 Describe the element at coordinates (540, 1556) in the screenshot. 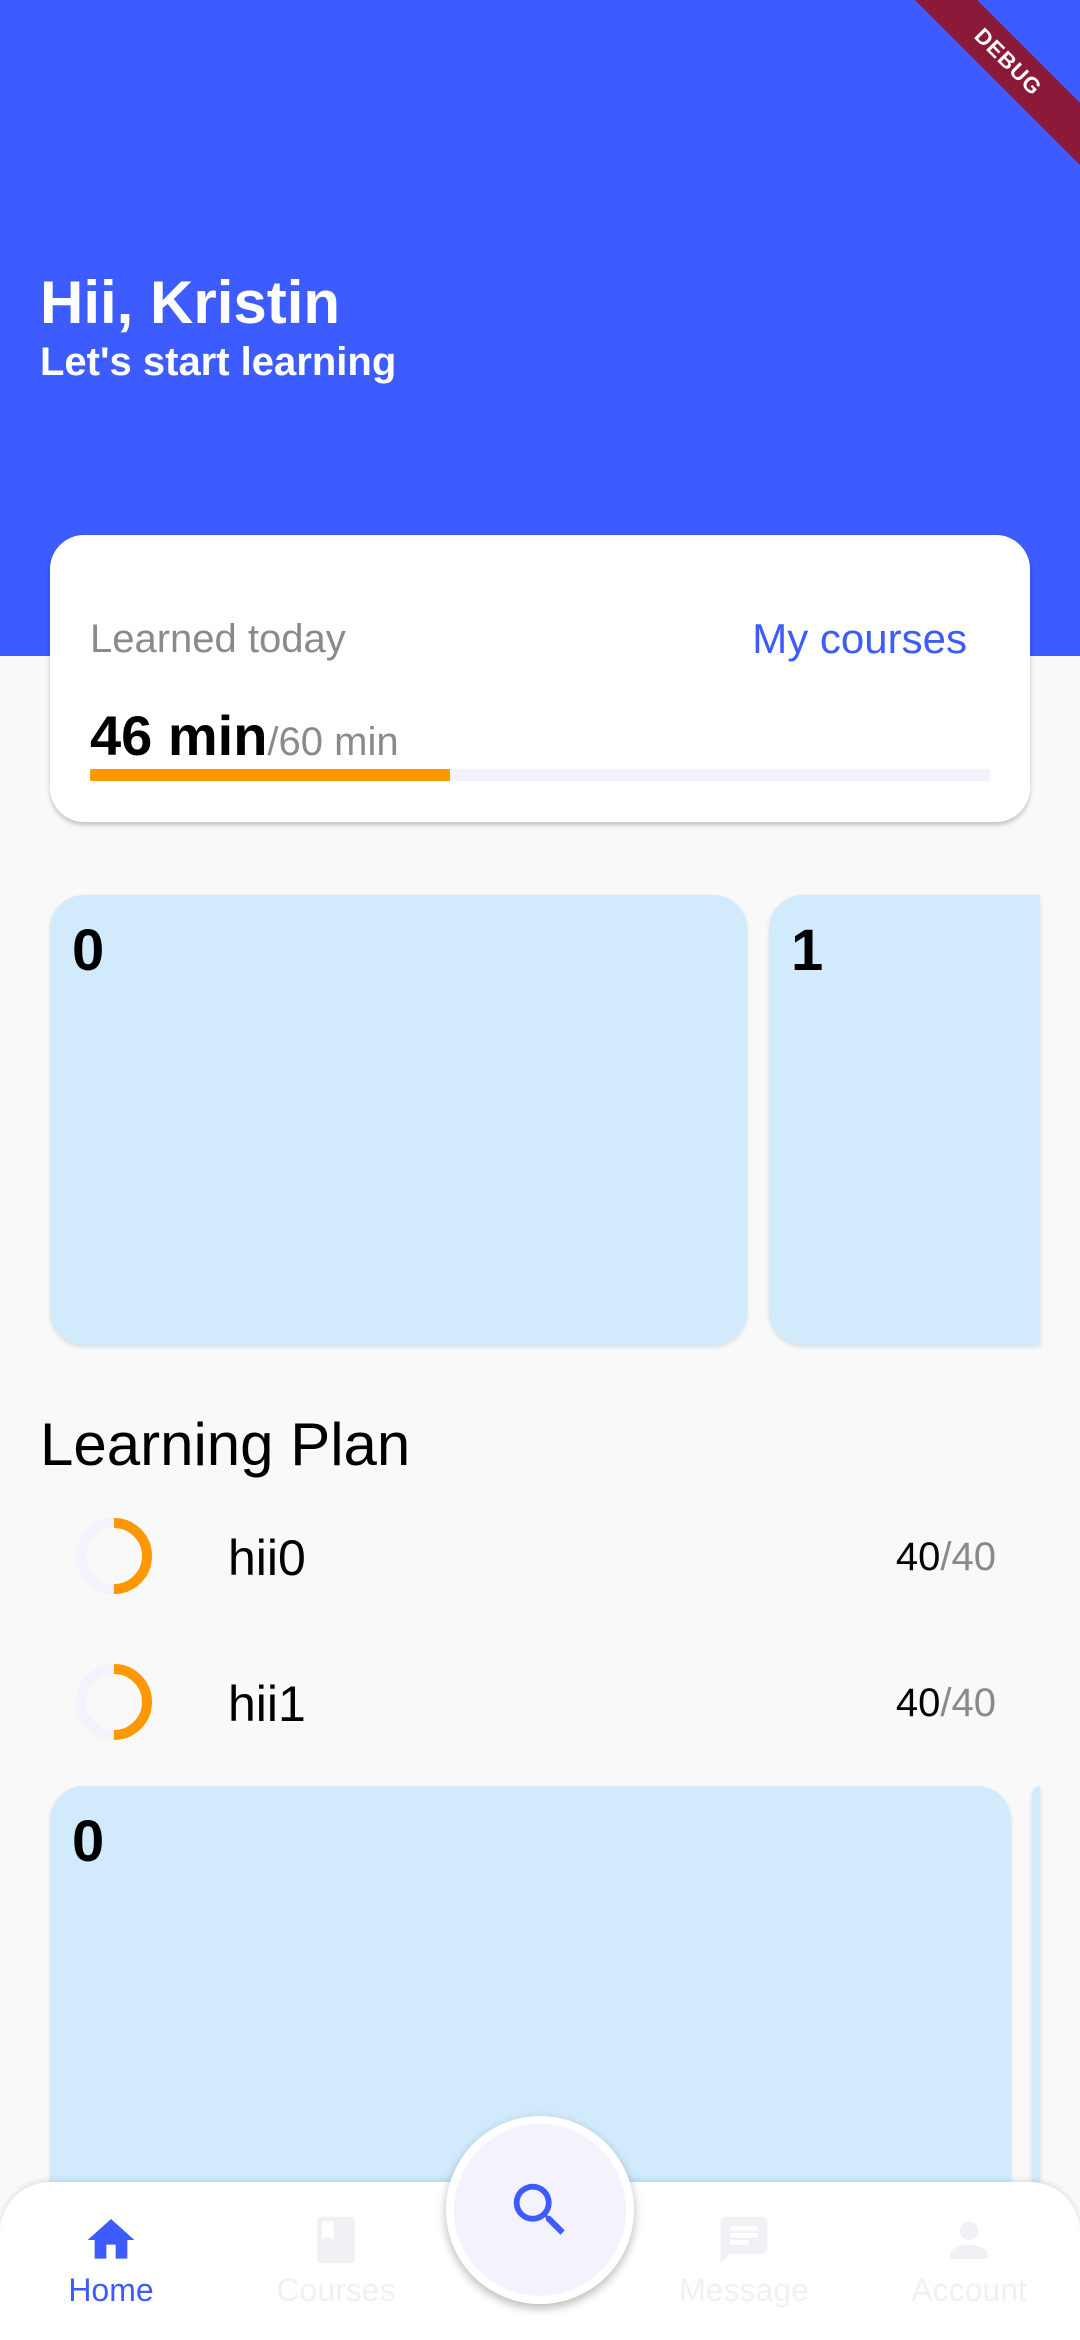

I see `learning-plan-item: hii0 40/40` at that location.